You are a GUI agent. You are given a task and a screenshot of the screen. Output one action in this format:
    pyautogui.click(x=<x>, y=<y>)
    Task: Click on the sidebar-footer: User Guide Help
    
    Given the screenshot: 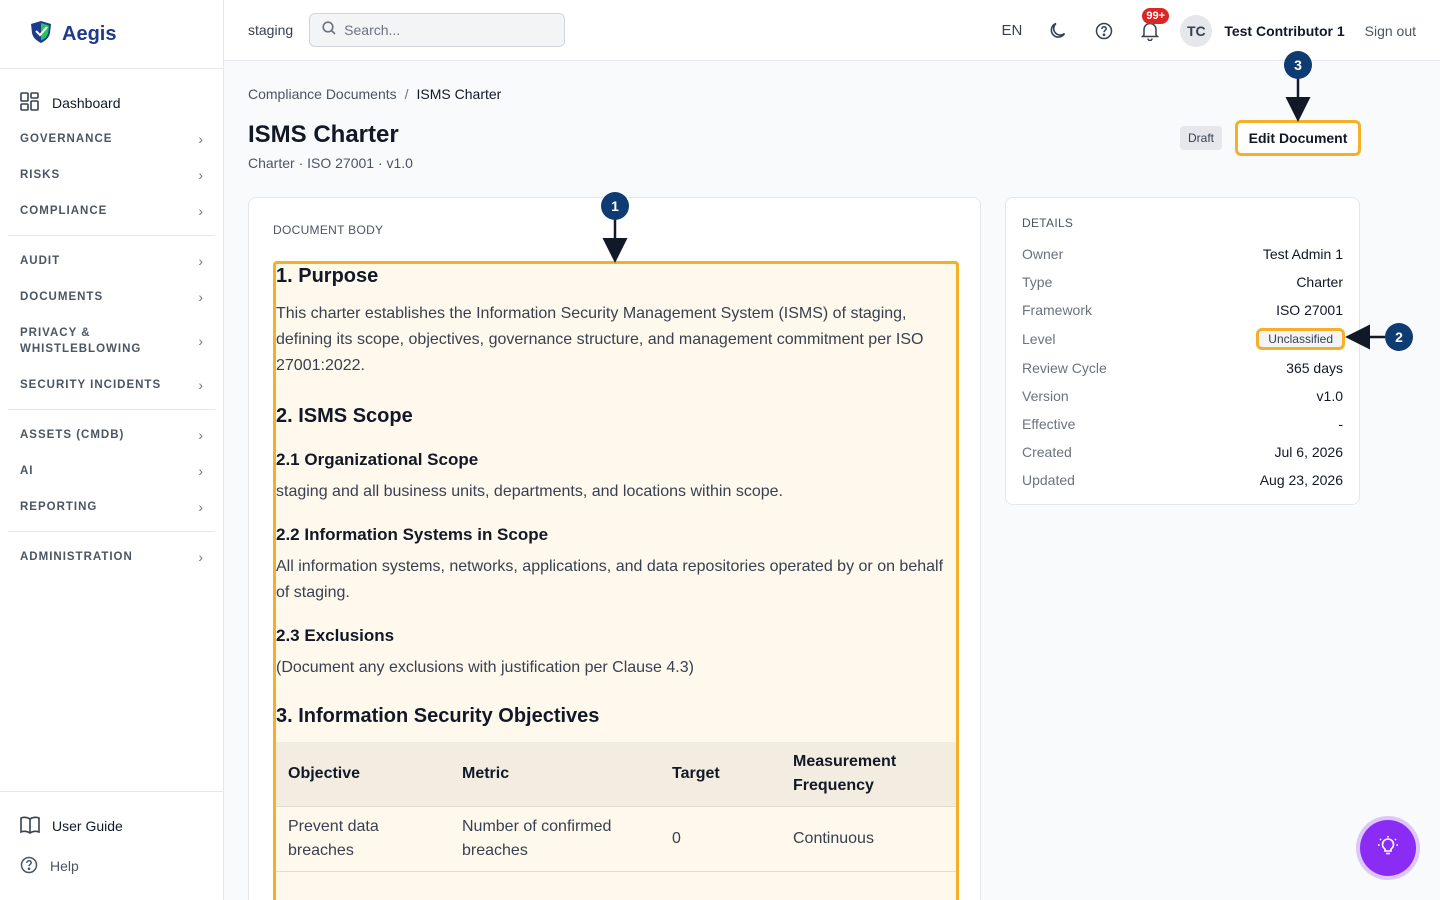 What is the action you would take?
    pyautogui.click(x=111, y=845)
    